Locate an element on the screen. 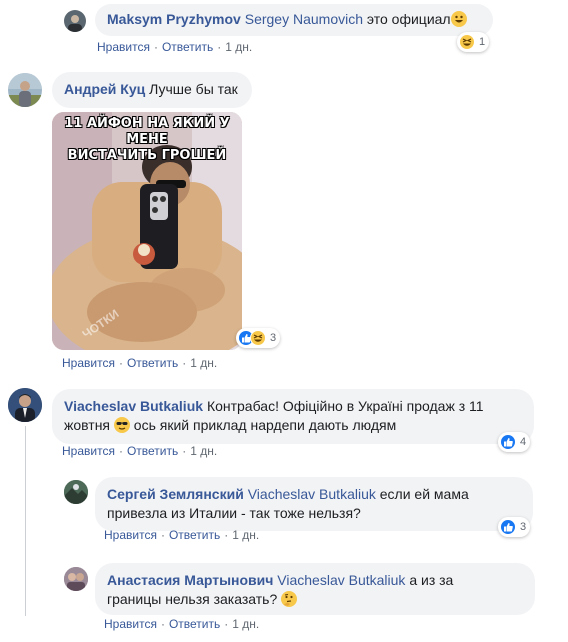  comment-text: если ей мама is located at coordinates (424, 494).